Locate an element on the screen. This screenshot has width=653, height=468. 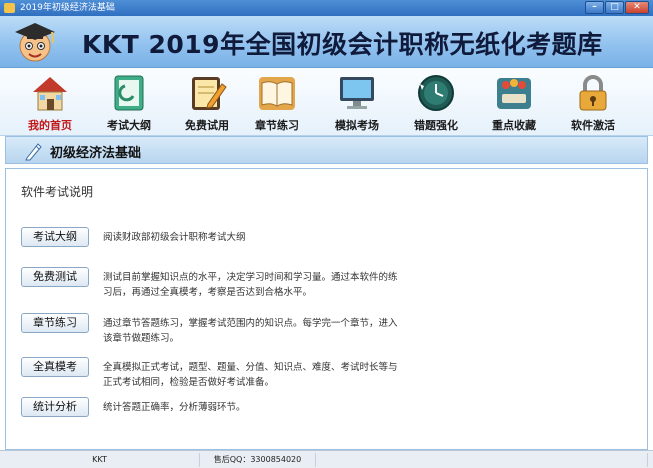
app-icon is located at coordinates (9, 8).